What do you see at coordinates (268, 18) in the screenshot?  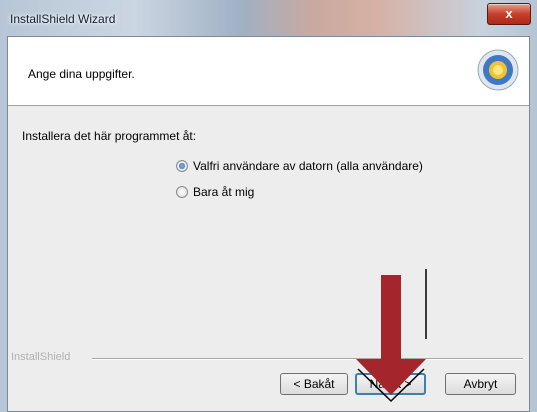 I see `title-bar: InstallShield Wizard x` at bounding box center [268, 18].